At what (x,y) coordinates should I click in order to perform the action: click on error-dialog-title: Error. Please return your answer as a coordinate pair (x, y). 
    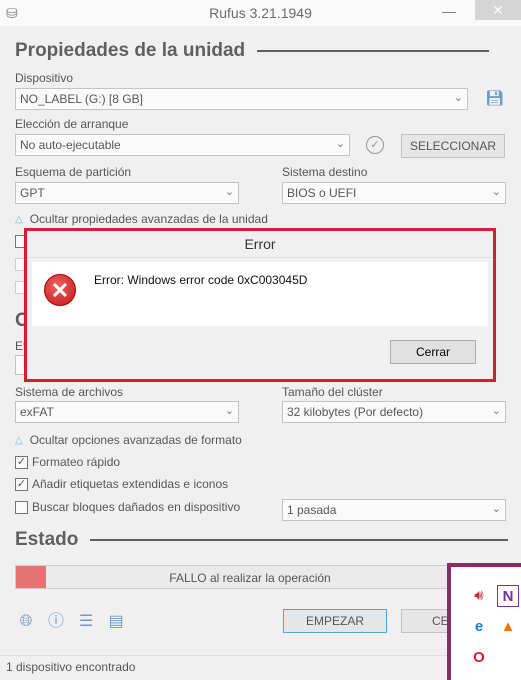
    Looking at the image, I should click on (260, 244).